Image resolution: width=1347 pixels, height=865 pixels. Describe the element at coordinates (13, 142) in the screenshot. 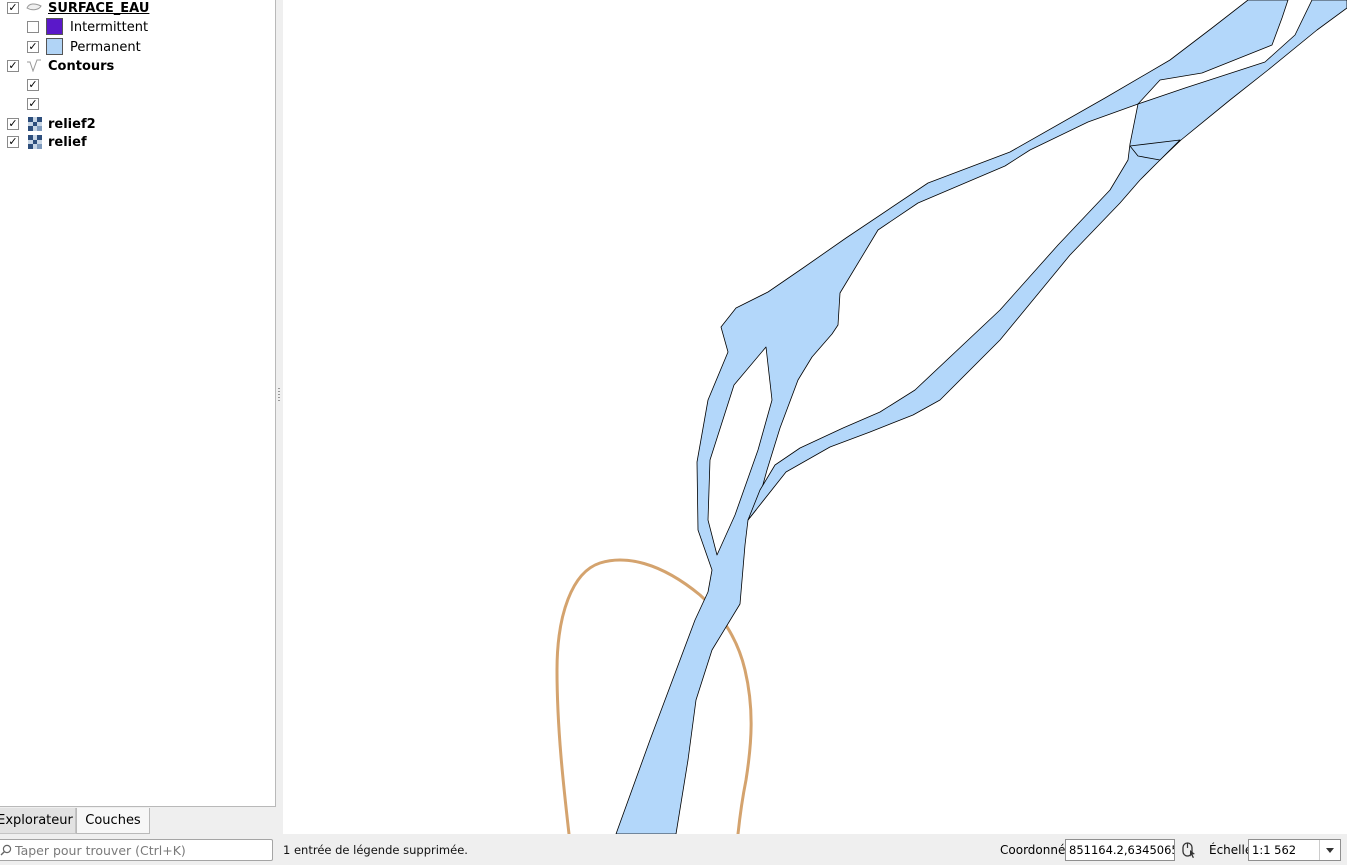

I see `layer-checkbox-relief` at that location.